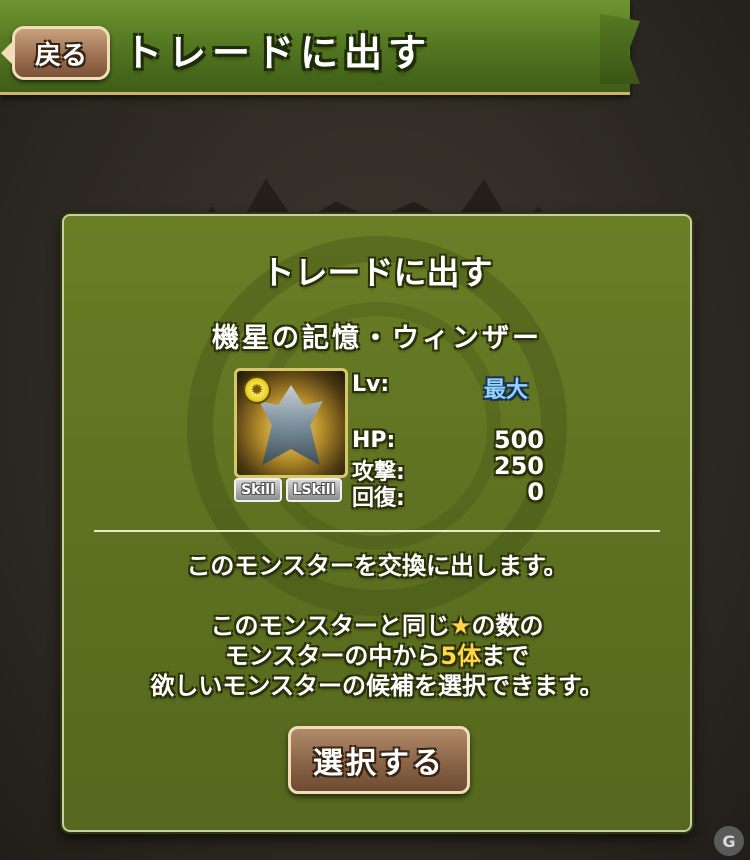 The width and height of the screenshot is (750, 860). I want to click on site-watermark-logo: G, so click(729, 841).